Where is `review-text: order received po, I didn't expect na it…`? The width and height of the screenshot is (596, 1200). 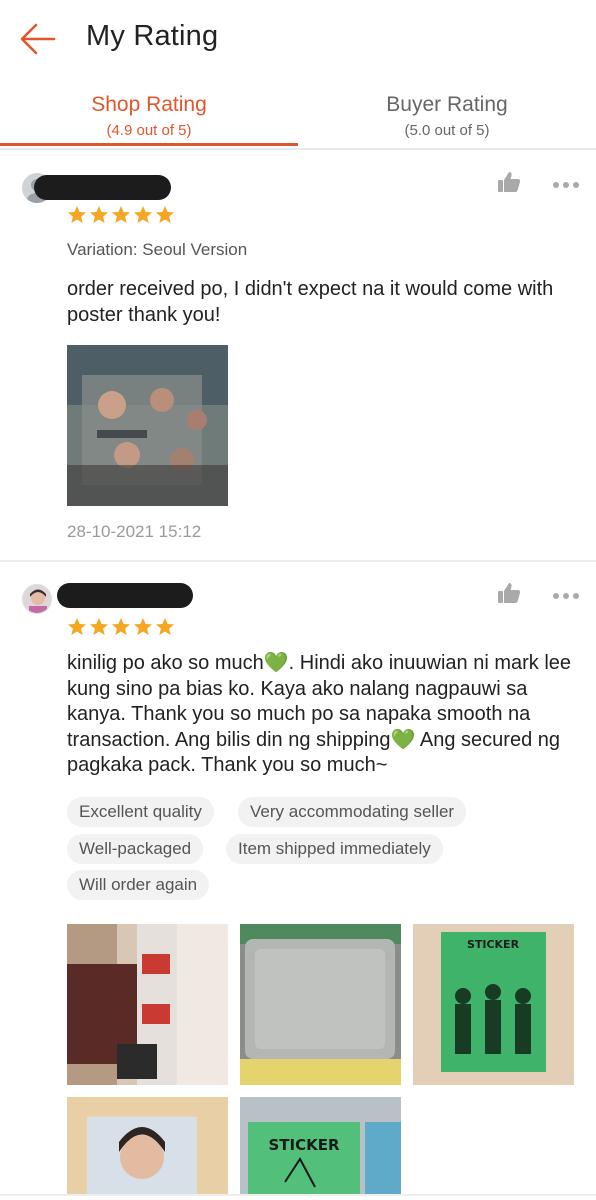 review-text: order received po, I didn't expect na it… is located at coordinates (310, 302).